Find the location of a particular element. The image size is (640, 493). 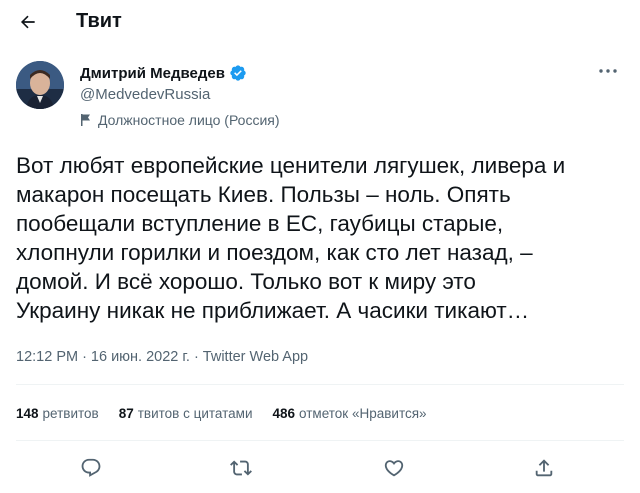

likes-stat: 486 отметок «Нравится» is located at coordinates (350, 413).